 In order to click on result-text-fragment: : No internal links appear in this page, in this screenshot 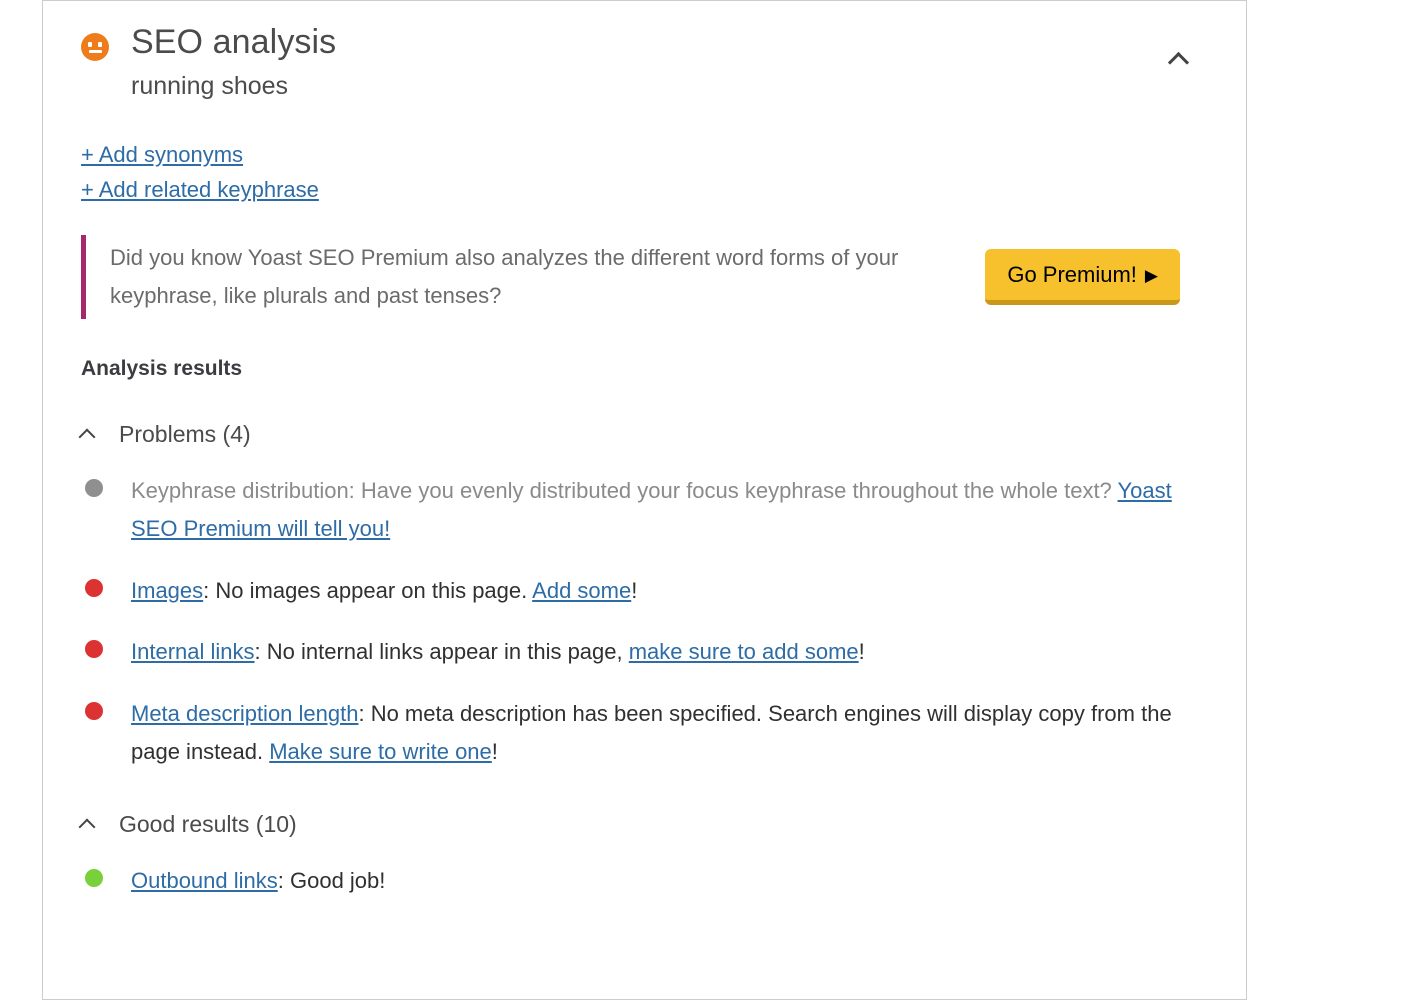, I will do `click(441, 652)`.